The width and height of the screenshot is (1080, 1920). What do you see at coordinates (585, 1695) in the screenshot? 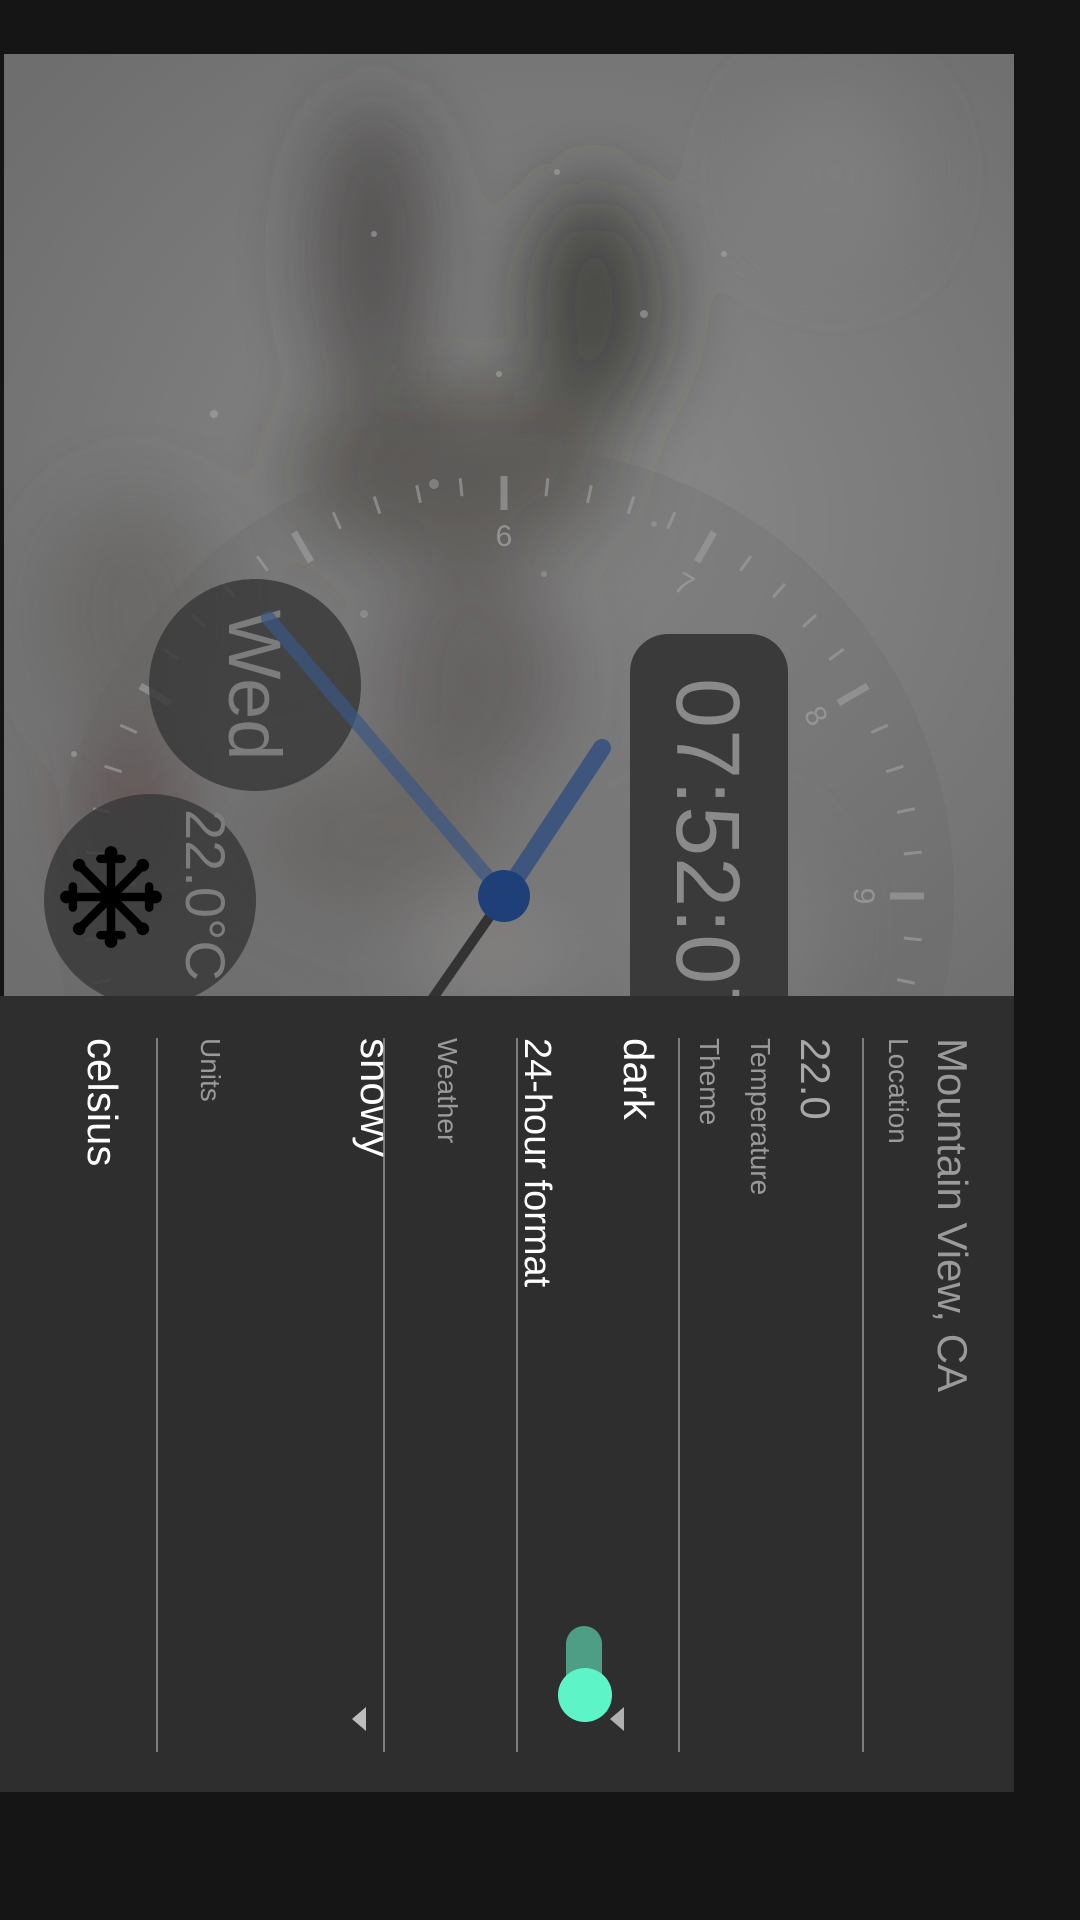
I see `time-format-switch-thumb` at bounding box center [585, 1695].